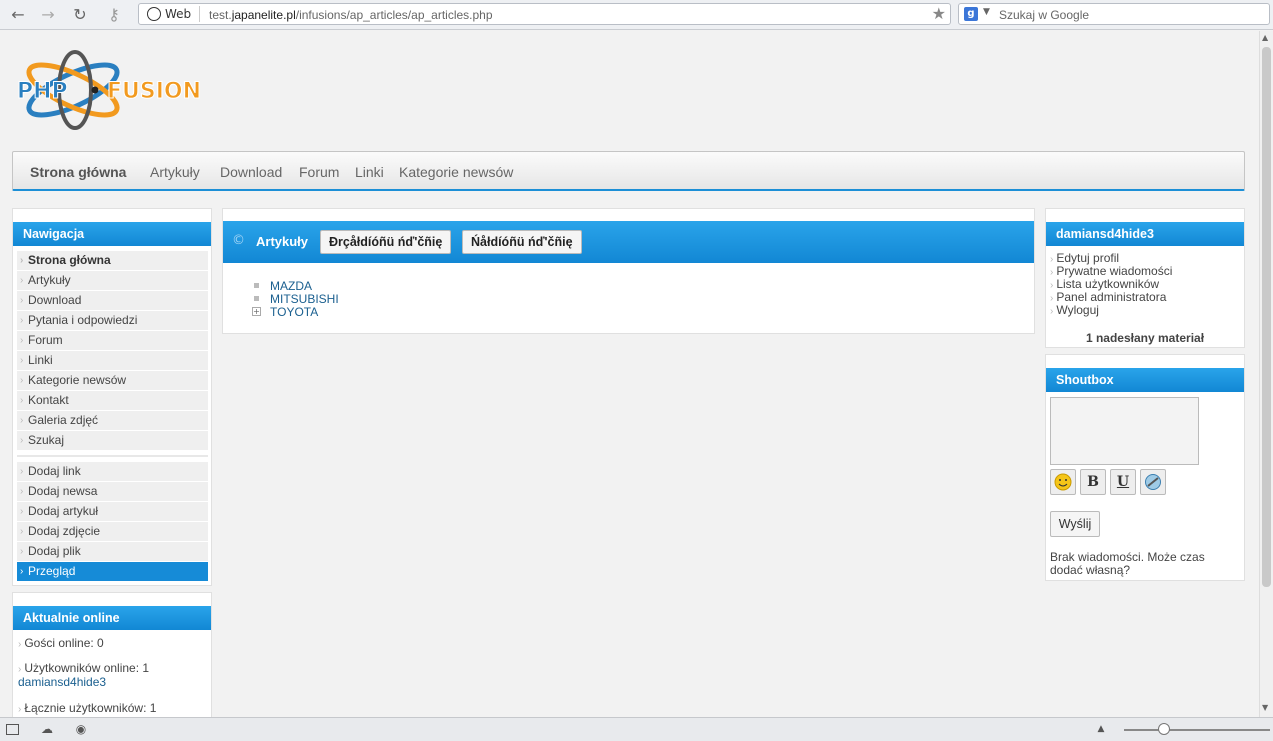 This screenshot has height=741, width=1273. What do you see at coordinates (1104, 284) in the screenshot?
I see `members-list-link: Lista użytkowników` at bounding box center [1104, 284].